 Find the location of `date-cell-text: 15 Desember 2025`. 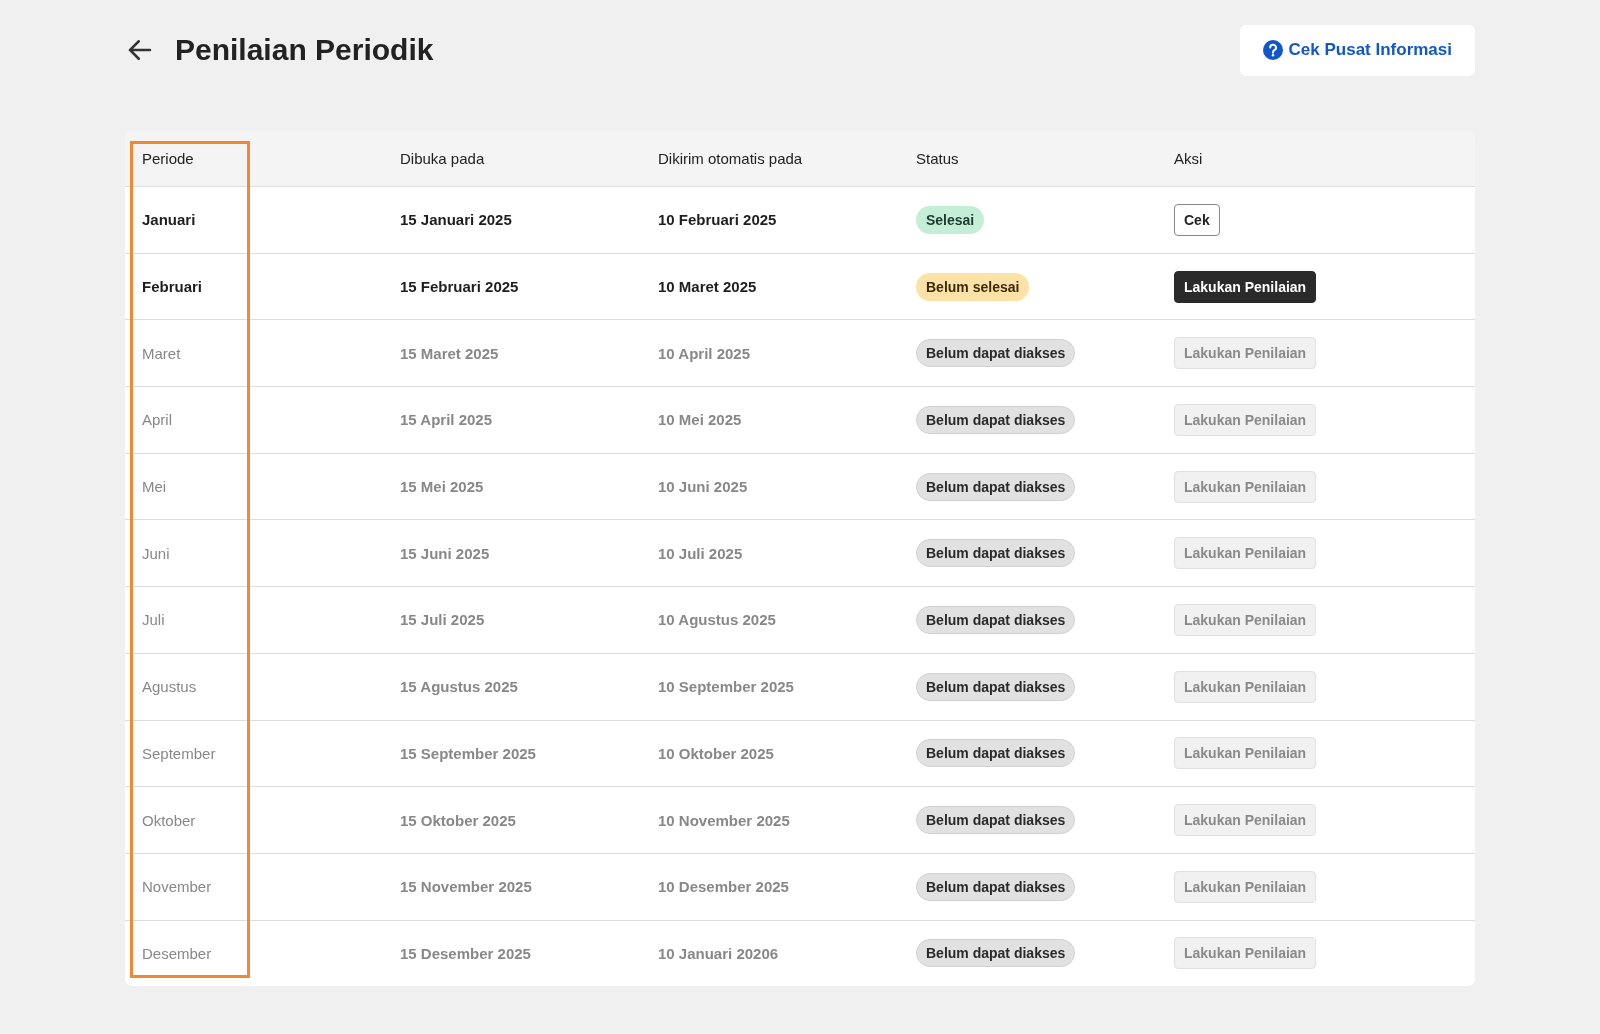

date-cell-text: 15 Desember 2025 is located at coordinates (466, 953).